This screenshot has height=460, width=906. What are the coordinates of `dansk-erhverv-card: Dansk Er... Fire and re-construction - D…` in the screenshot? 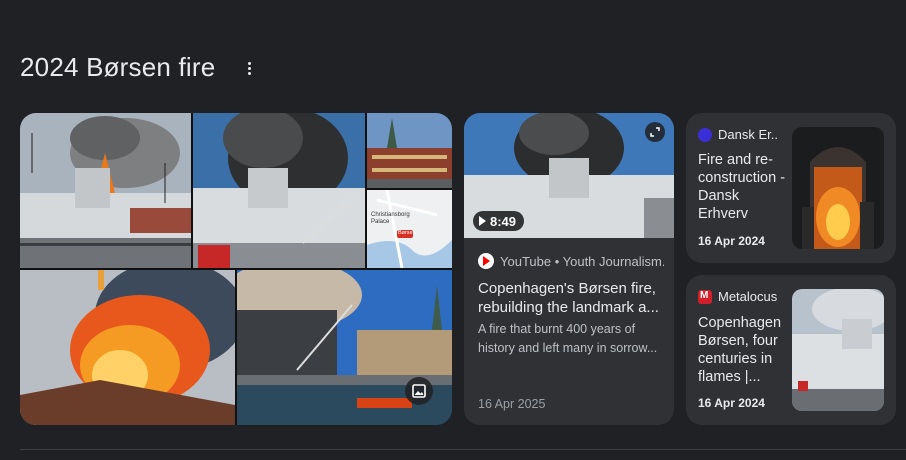 It's located at (791, 188).